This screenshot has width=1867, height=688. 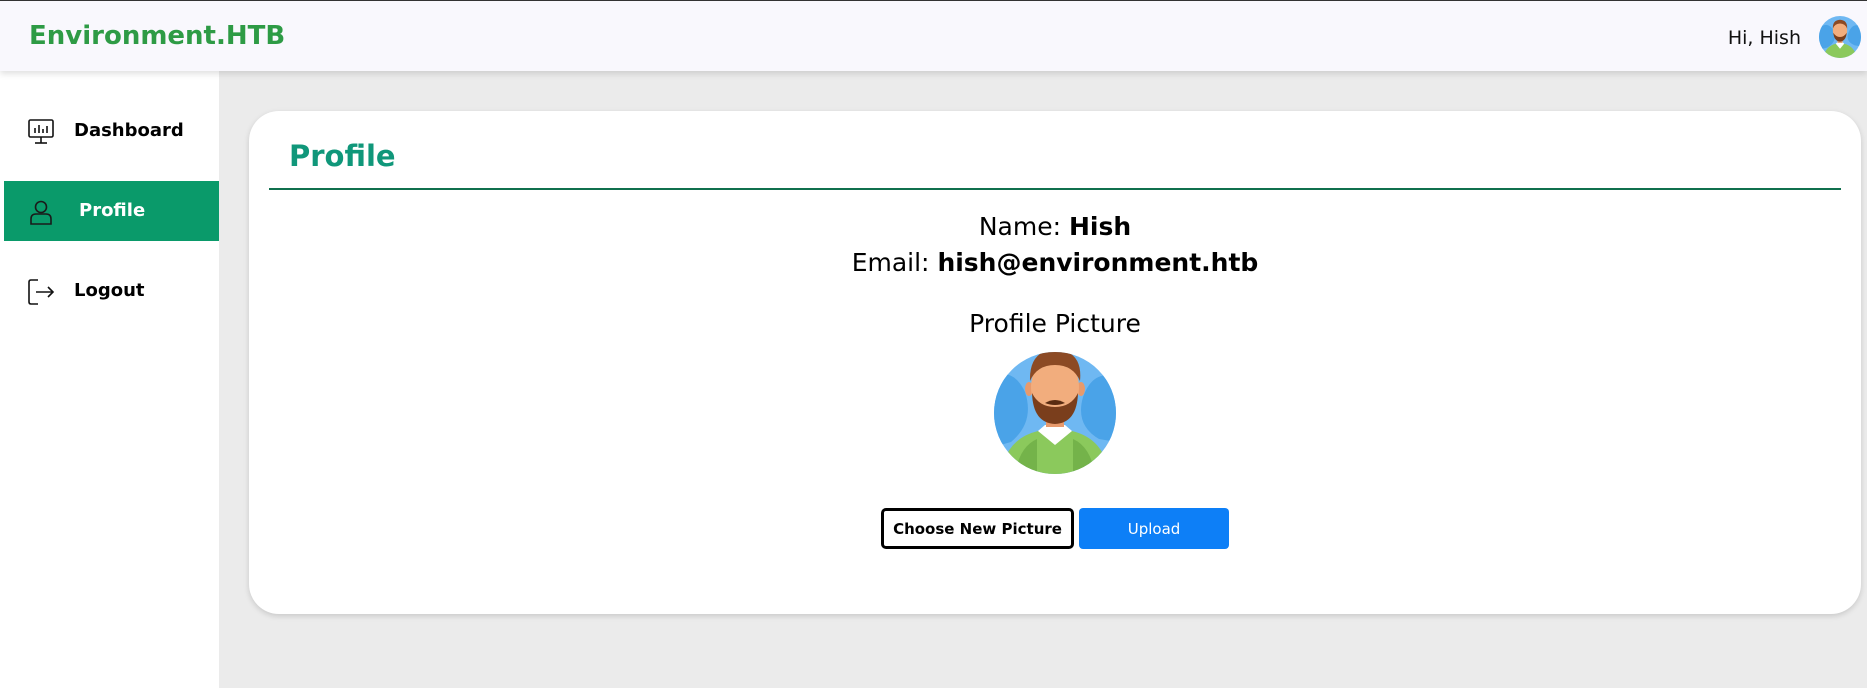 What do you see at coordinates (1840, 37) in the screenshot?
I see `user-avatar-icon` at bounding box center [1840, 37].